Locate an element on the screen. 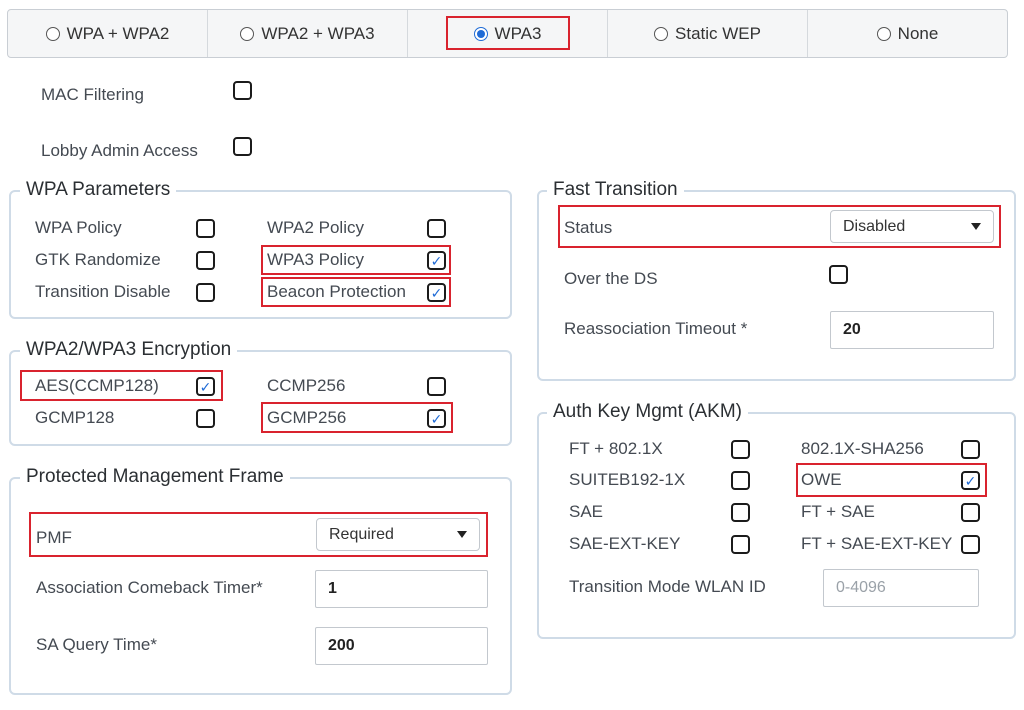 The image size is (1024, 710). aes-ccmp128-label: AES(CCMP128) is located at coordinates (97, 385).